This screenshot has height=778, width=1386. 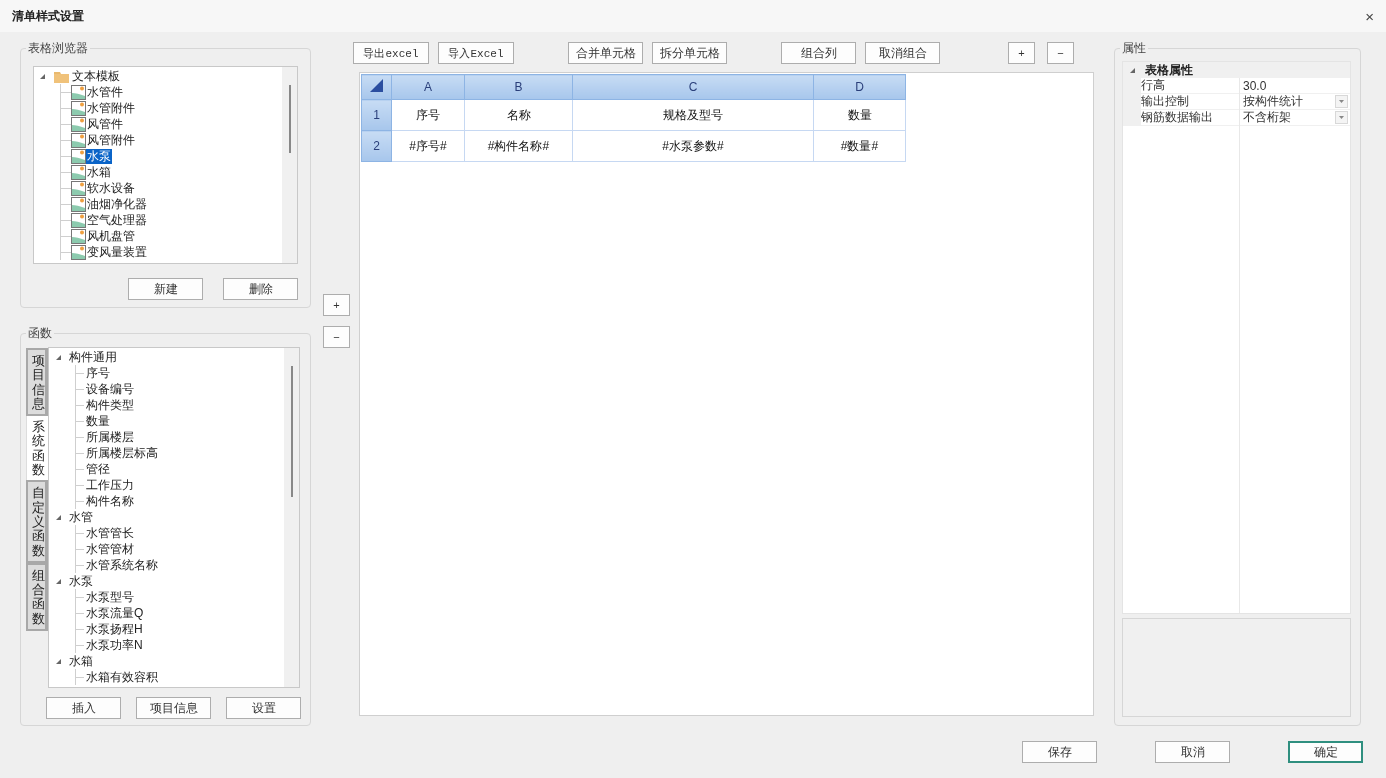 What do you see at coordinates (1177, 117) in the screenshot?
I see `property-name: 钢筋数据输出` at bounding box center [1177, 117].